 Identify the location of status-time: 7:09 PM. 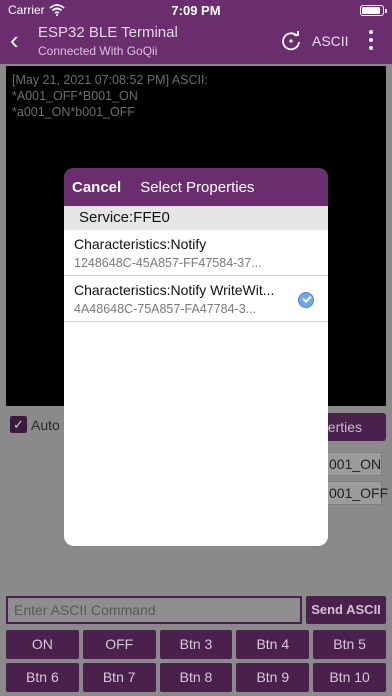
(196, 10).